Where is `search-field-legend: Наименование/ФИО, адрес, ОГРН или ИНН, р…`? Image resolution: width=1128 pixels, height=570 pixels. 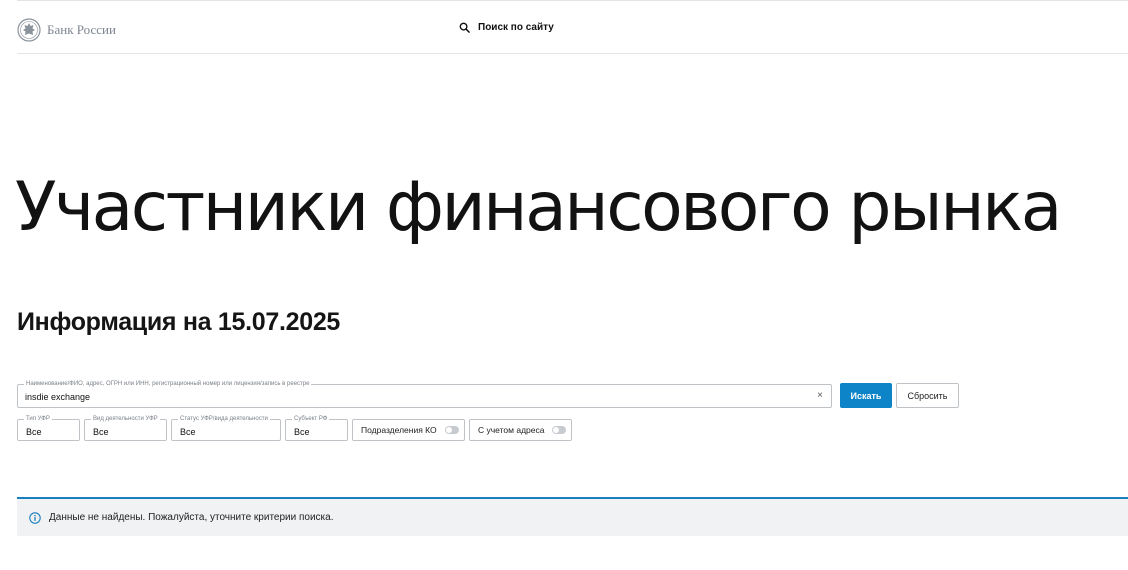 search-field-legend: Наименование/ФИО, адрес, ОГРН или ИНН, р… is located at coordinates (168, 384).